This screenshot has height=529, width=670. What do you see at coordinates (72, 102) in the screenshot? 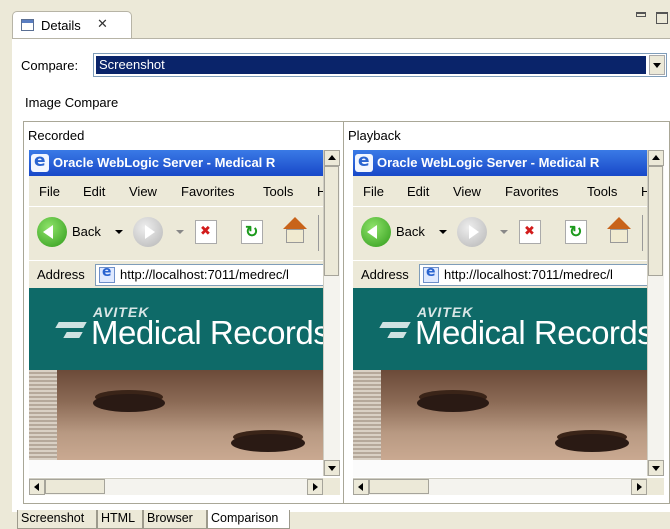
I see `image-compare-heading: Image Compare` at bounding box center [72, 102].